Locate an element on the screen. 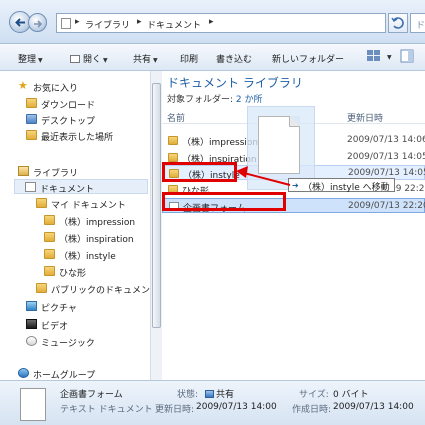  nav-desktop: デスクトップ is located at coordinates (86, 119).